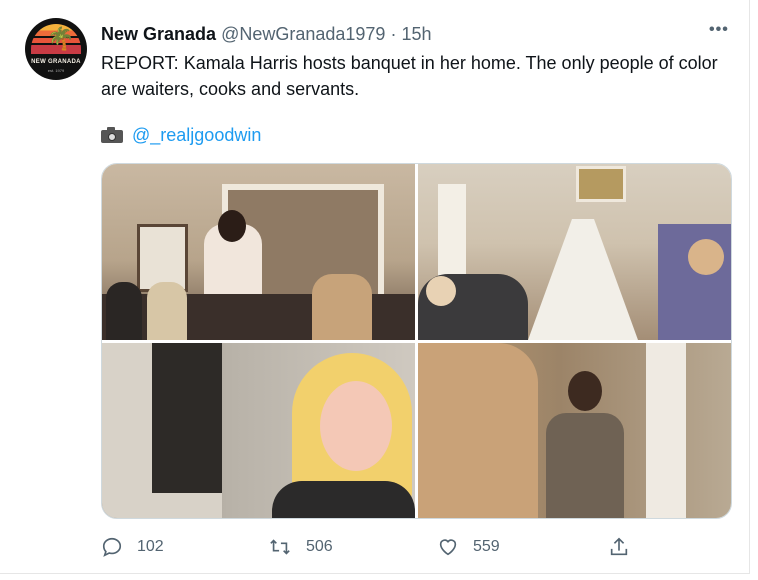 The width and height of the screenshot is (758, 580). I want to click on heart-icon, so click(448, 547).